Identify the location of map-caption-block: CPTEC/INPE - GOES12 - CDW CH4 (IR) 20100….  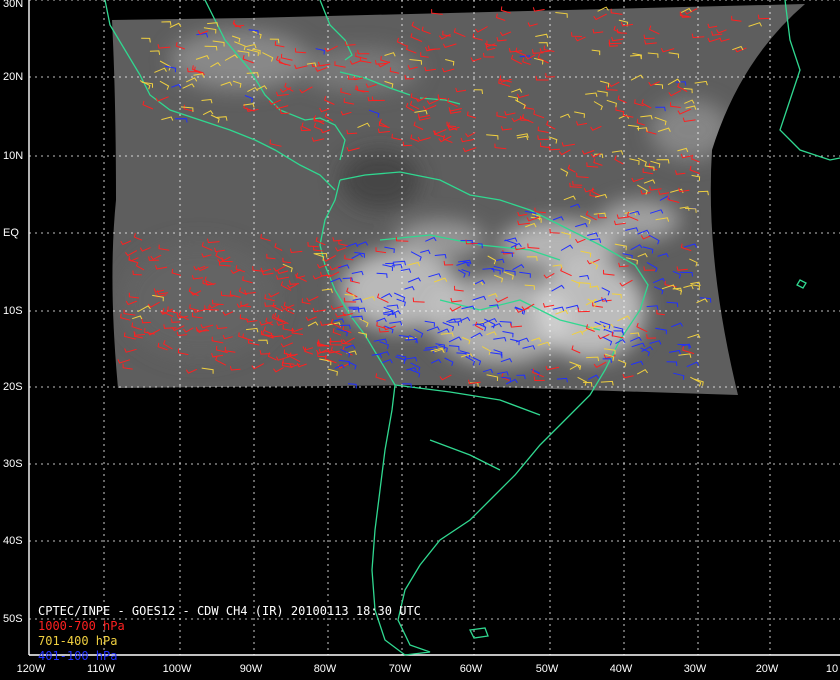
(229, 634).